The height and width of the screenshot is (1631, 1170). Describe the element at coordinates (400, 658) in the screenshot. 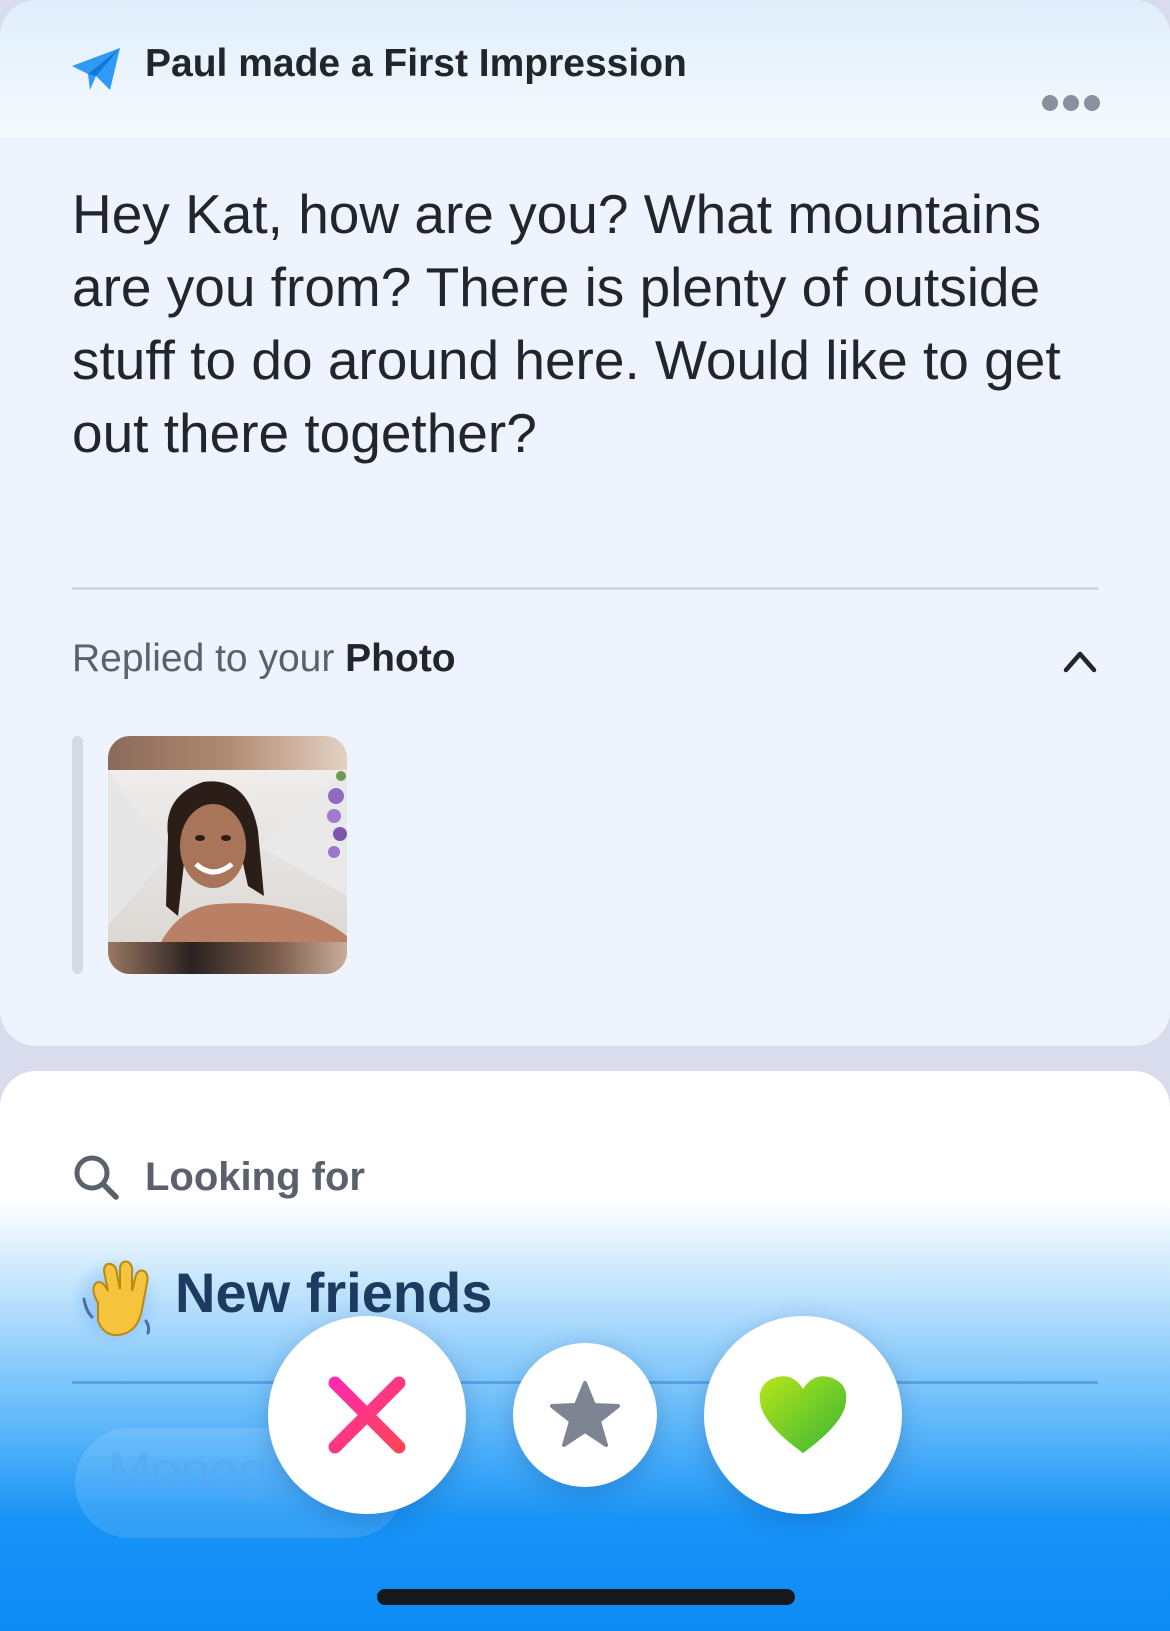

I see `replied-target: Photo` at that location.